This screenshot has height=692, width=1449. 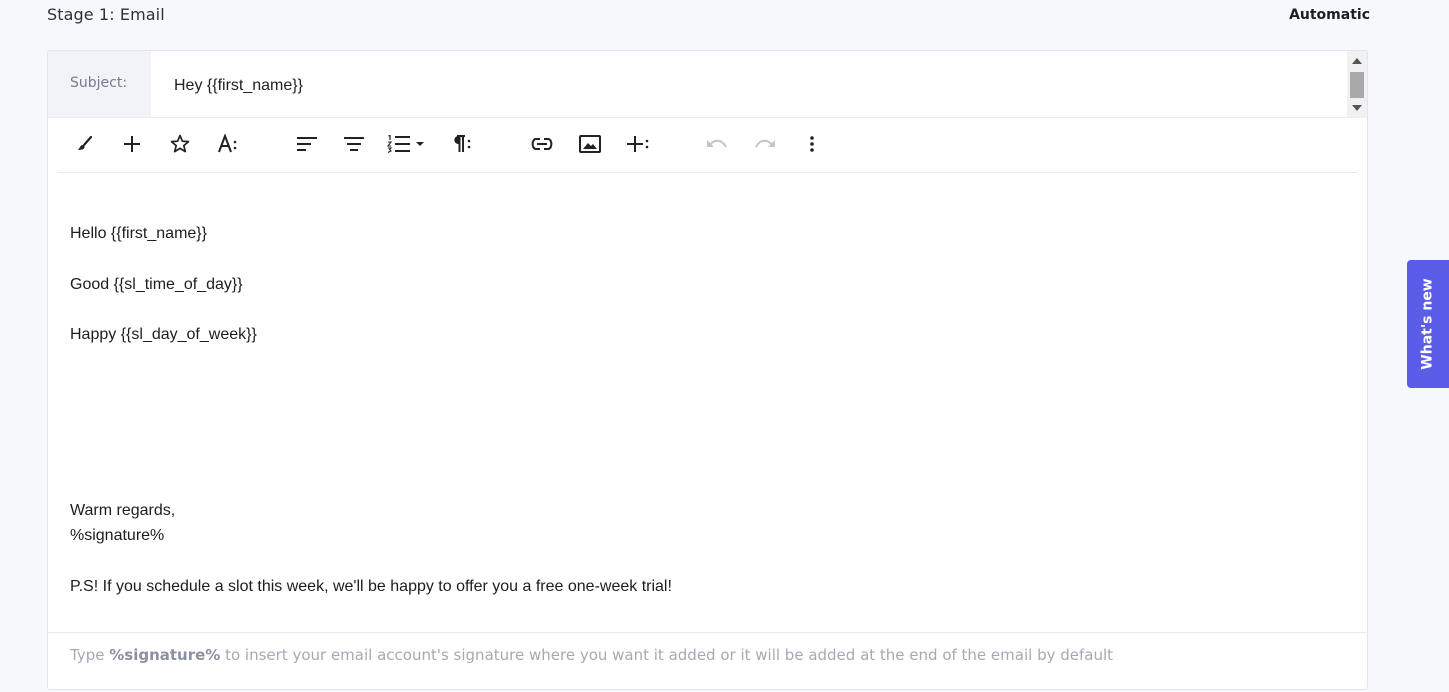 I want to click on paragraph-icon, so click(x=461, y=144).